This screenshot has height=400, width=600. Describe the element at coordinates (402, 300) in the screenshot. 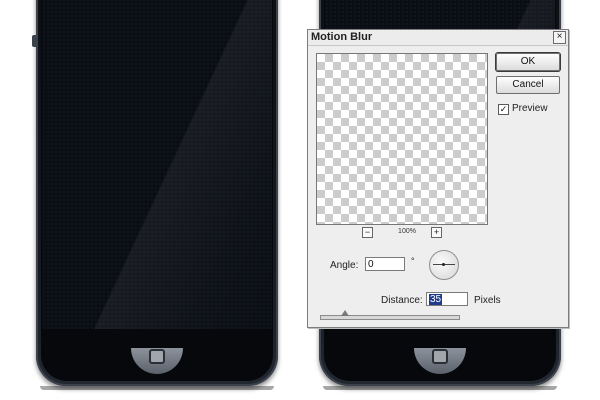

I see `distance-label: Distance:` at that location.